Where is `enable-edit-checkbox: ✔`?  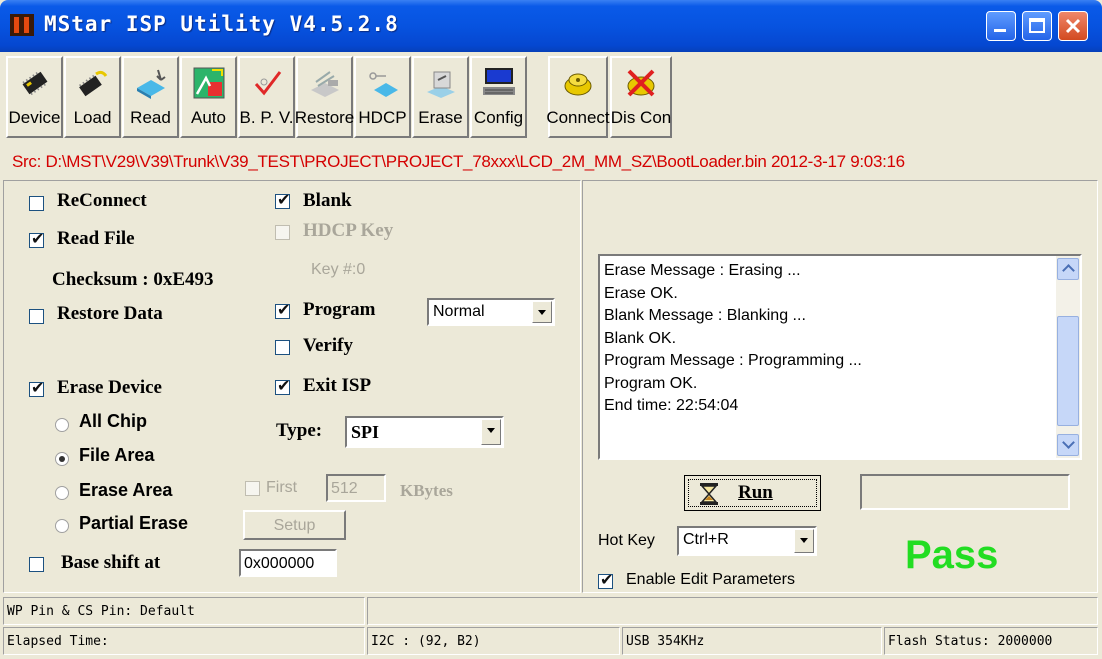
enable-edit-checkbox: ✔ is located at coordinates (605, 579).